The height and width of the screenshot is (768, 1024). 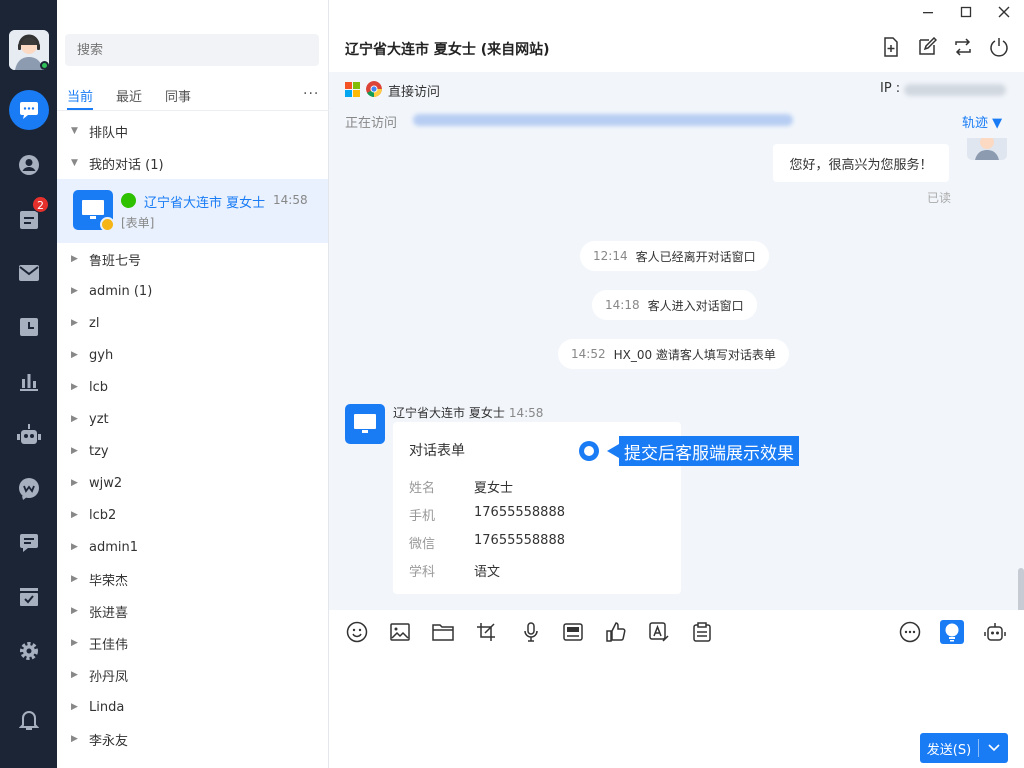 I want to click on tab-recent: 最近, so click(x=129, y=96).